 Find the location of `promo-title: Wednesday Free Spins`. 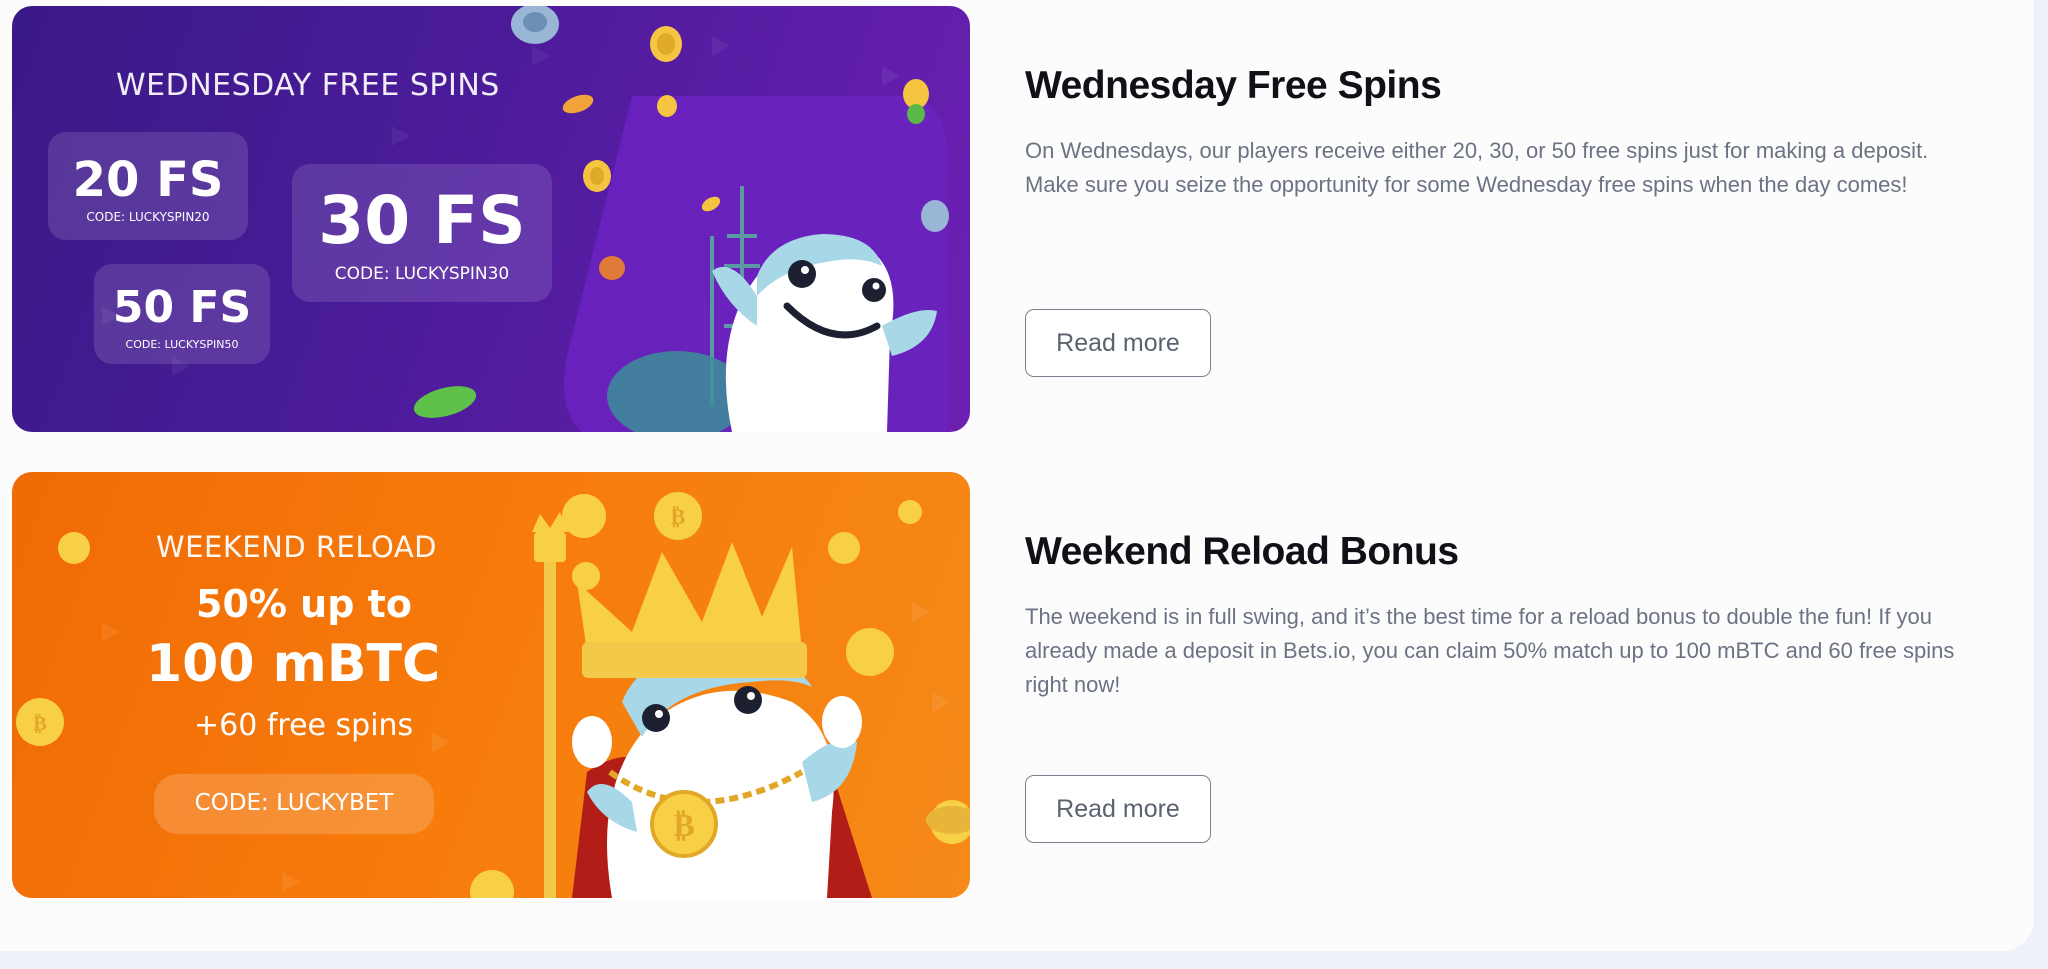

promo-title: Wednesday Free Spins is located at coordinates (1233, 85).